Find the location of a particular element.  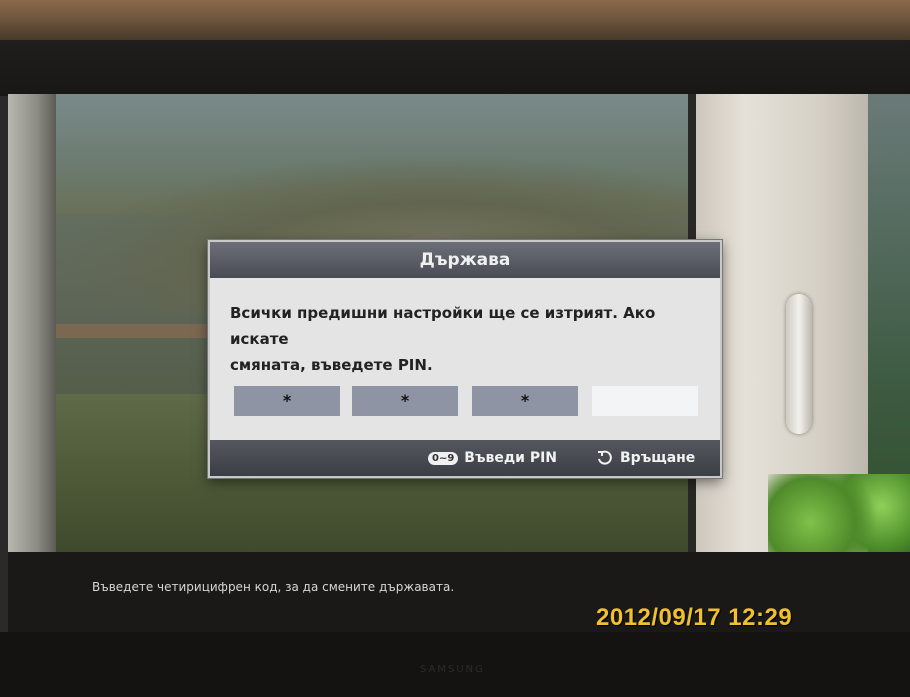

enter-pin-hint: 0~9 Въведи PIN is located at coordinates (492, 458).